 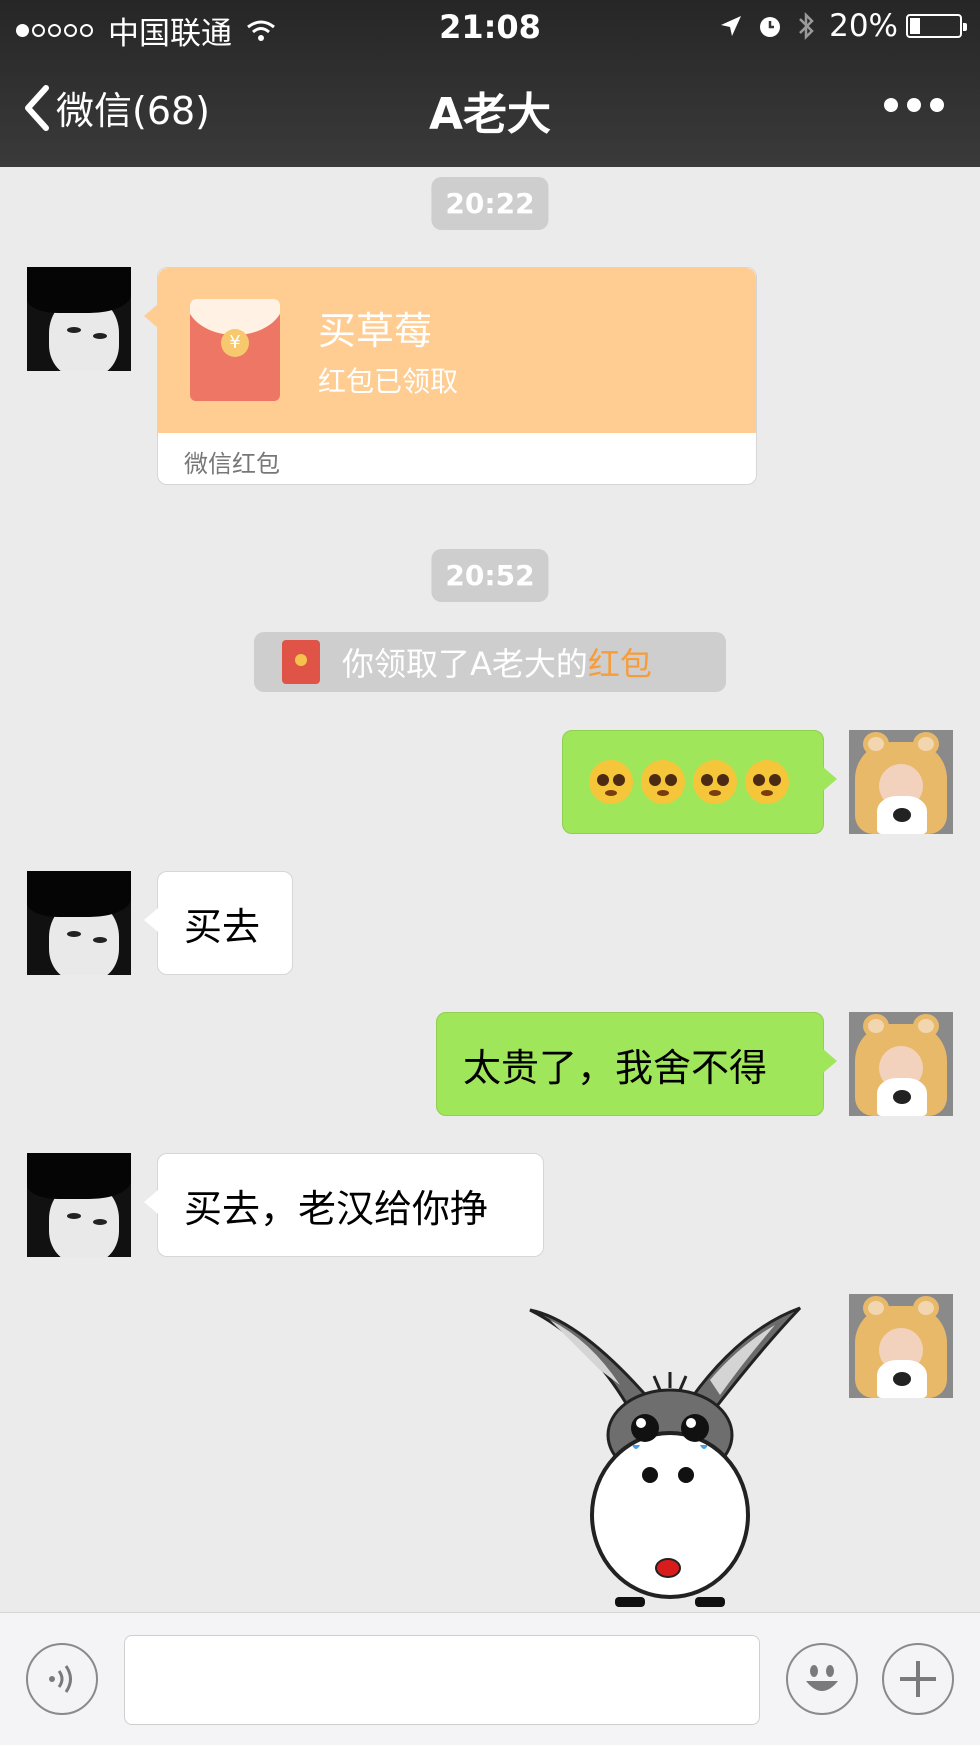 I want to click on header: 中国联通 21:08 20% 微信(68) A老大, so click(x=490, y=83).